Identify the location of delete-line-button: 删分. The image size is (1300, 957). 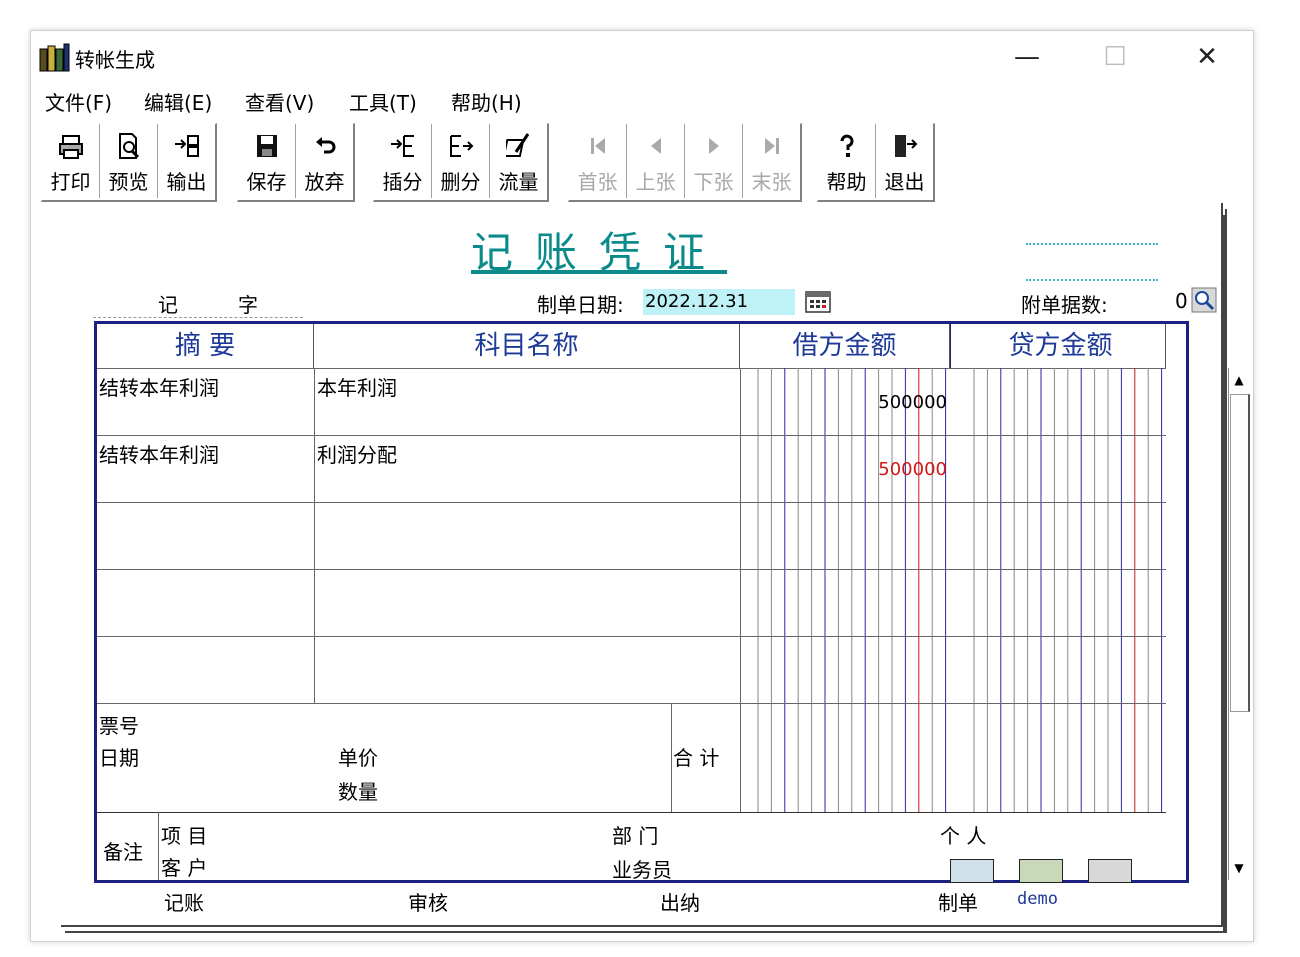
(461, 161).